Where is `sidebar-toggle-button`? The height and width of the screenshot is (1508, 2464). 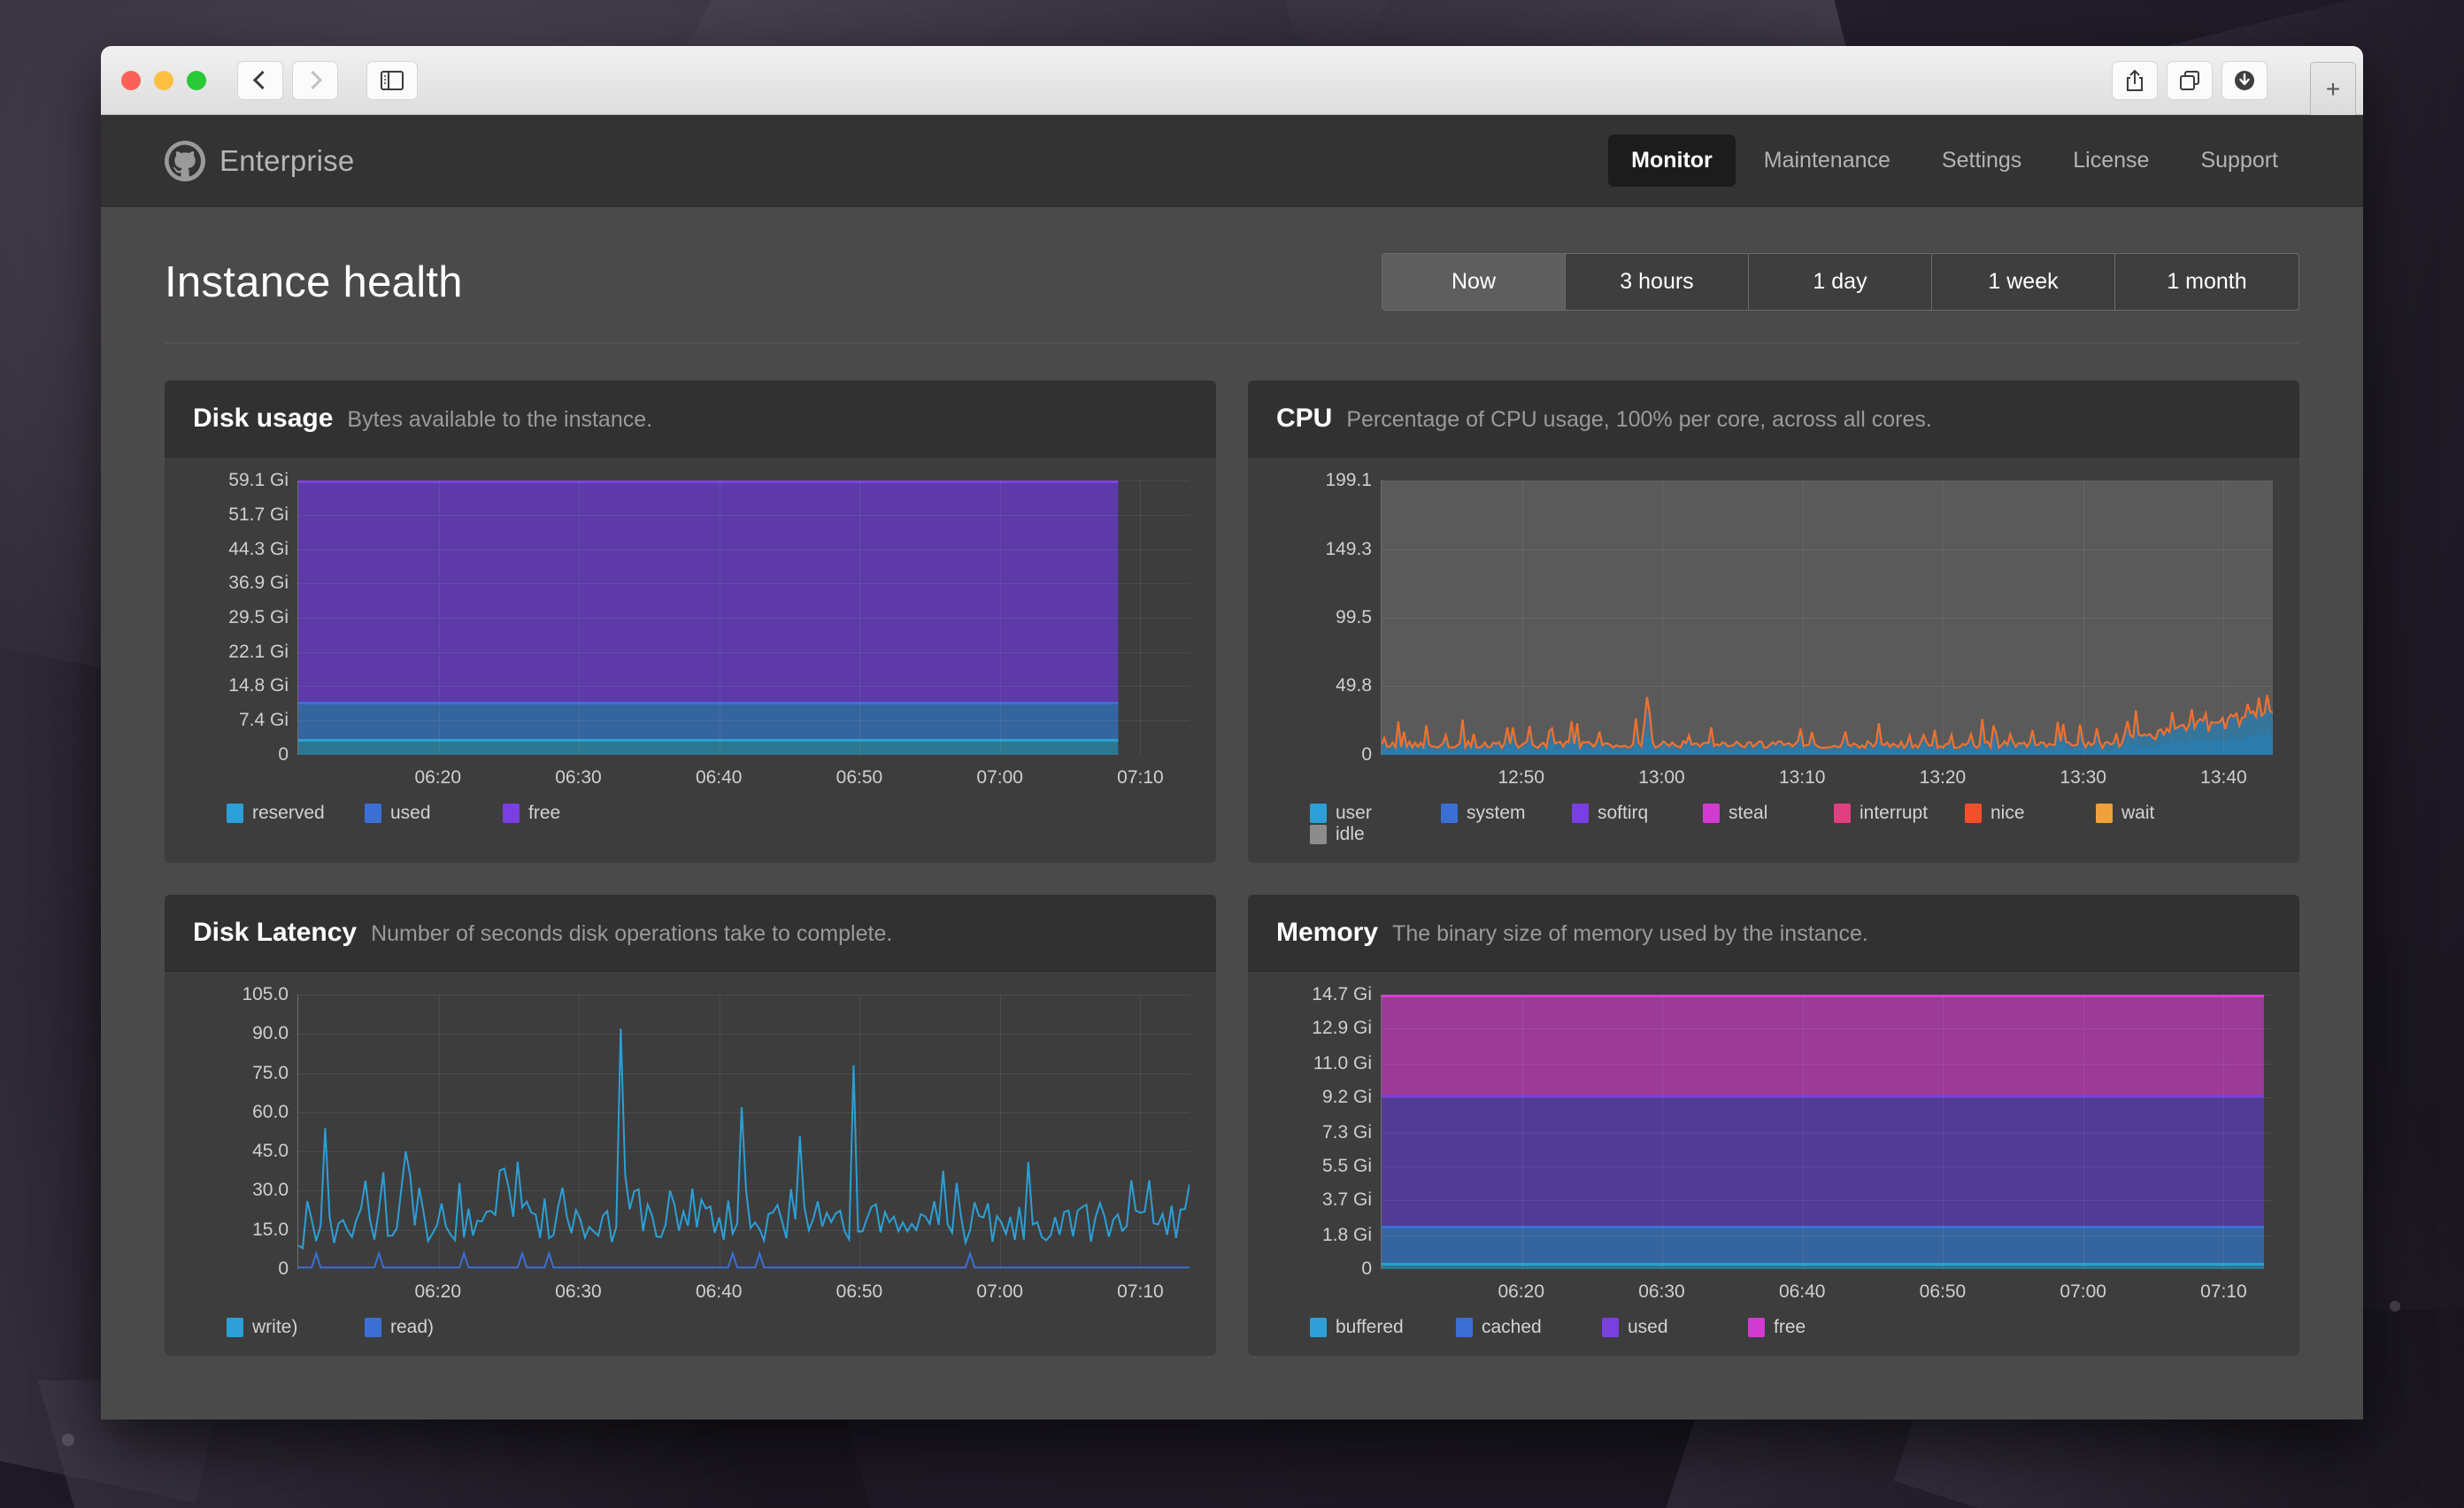 sidebar-toggle-button is located at coordinates (392, 80).